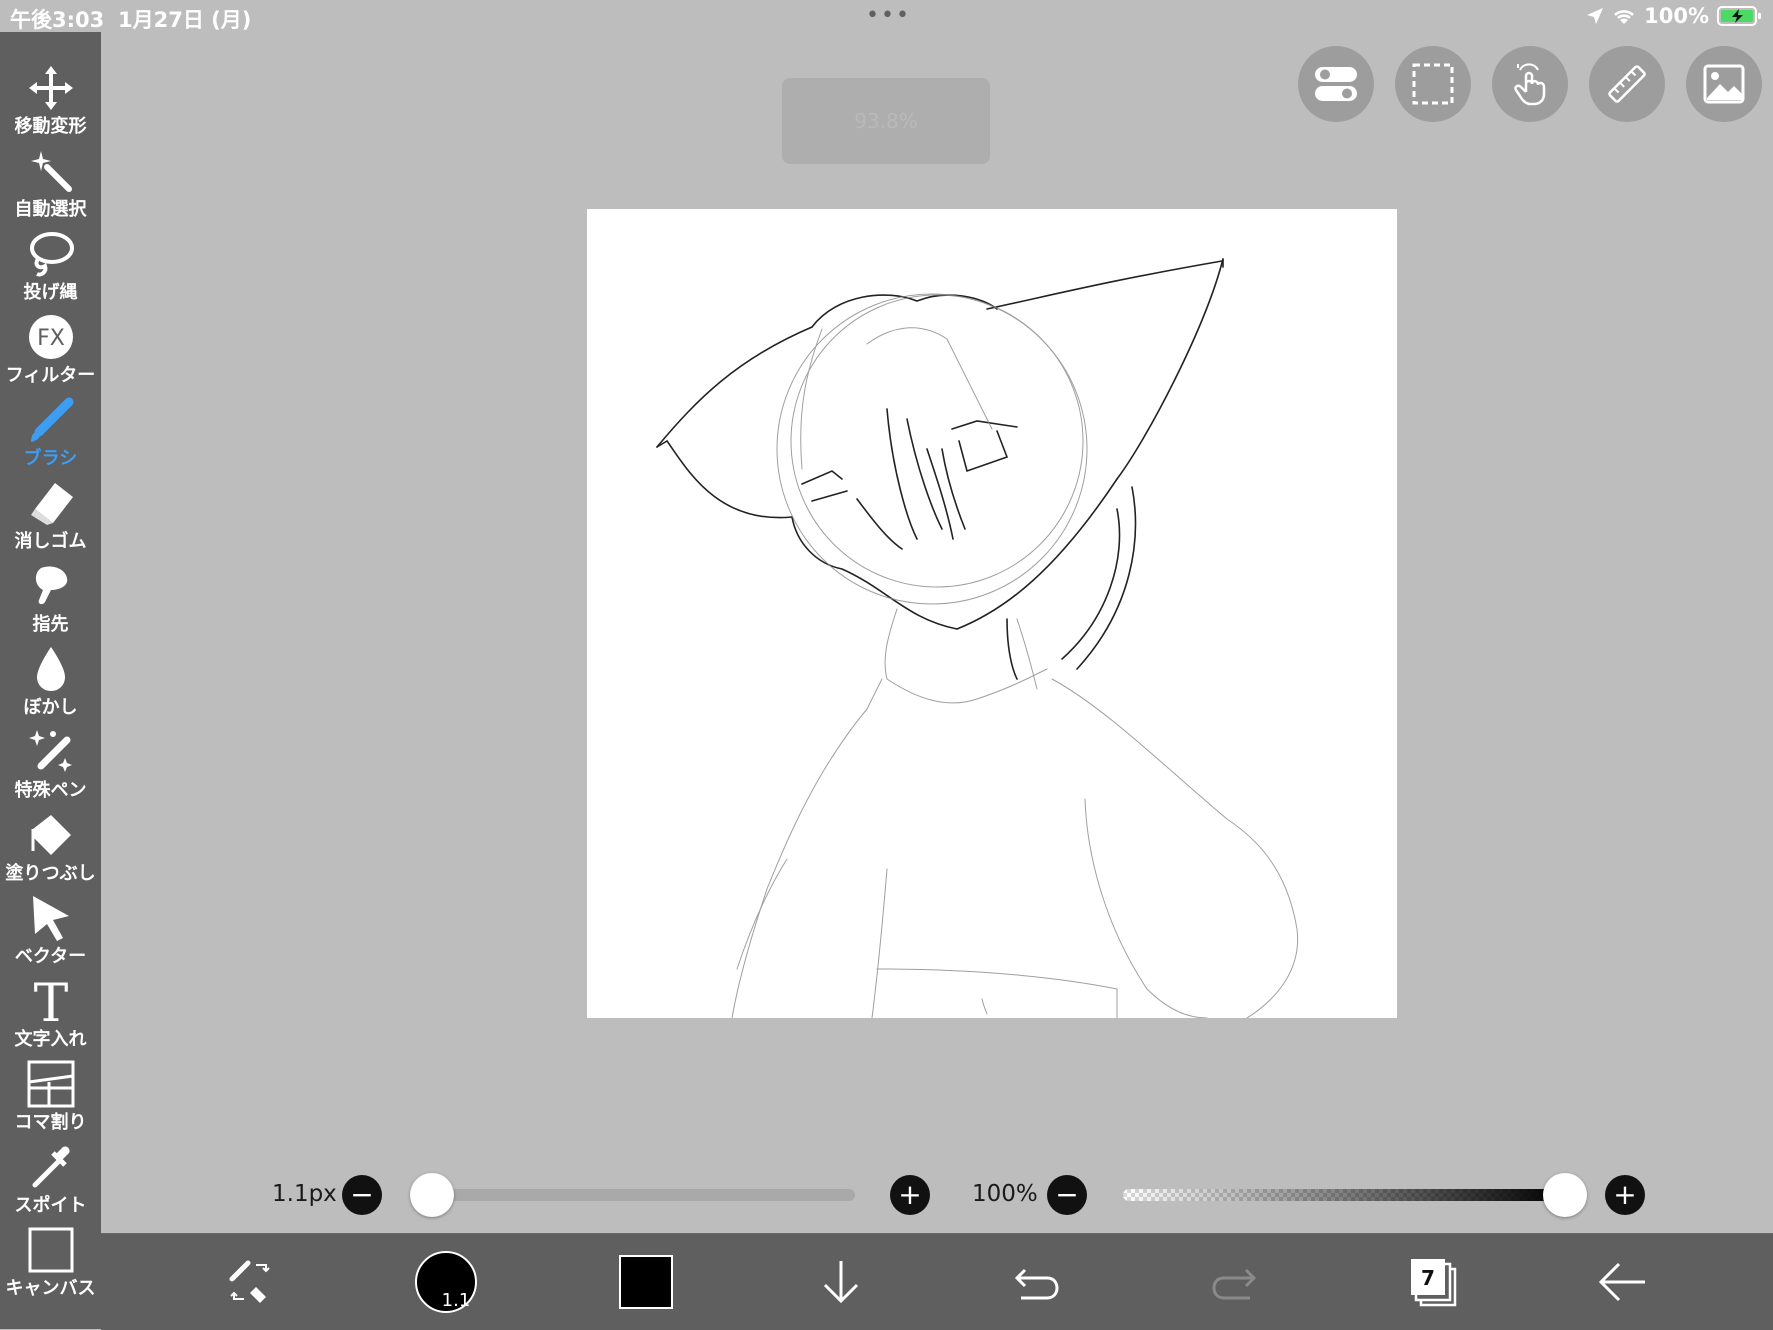 The height and width of the screenshot is (1330, 1773). What do you see at coordinates (50, 1288) in the screenshot?
I see `tool-label: キャンバス` at bounding box center [50, 1288].